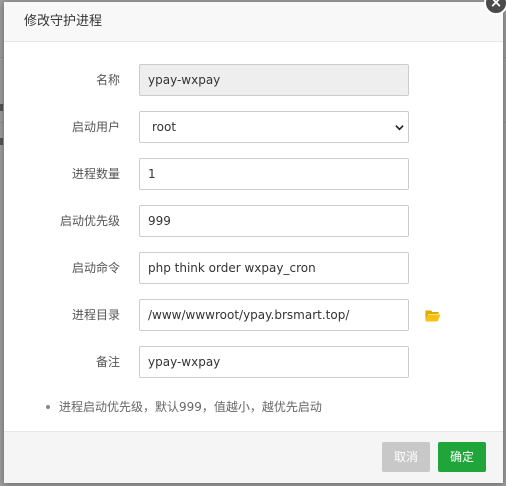 The image size is (506, 486). I want to click on remark-label: 备注, so click(107, 362).